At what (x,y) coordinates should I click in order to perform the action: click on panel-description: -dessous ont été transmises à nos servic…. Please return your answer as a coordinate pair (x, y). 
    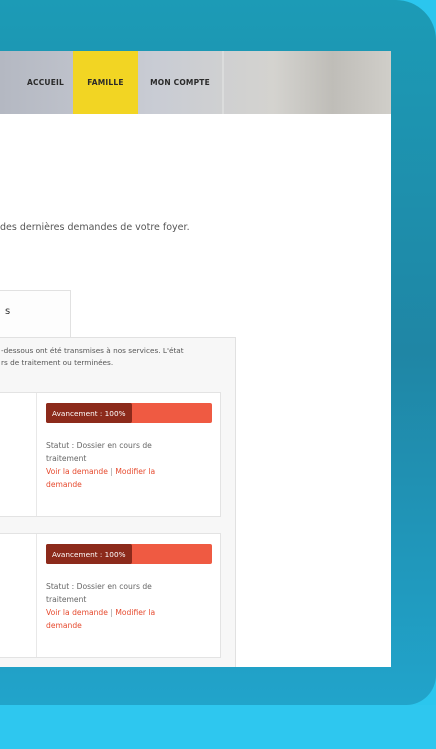
    Looking at the image, I should click on (117, 357).